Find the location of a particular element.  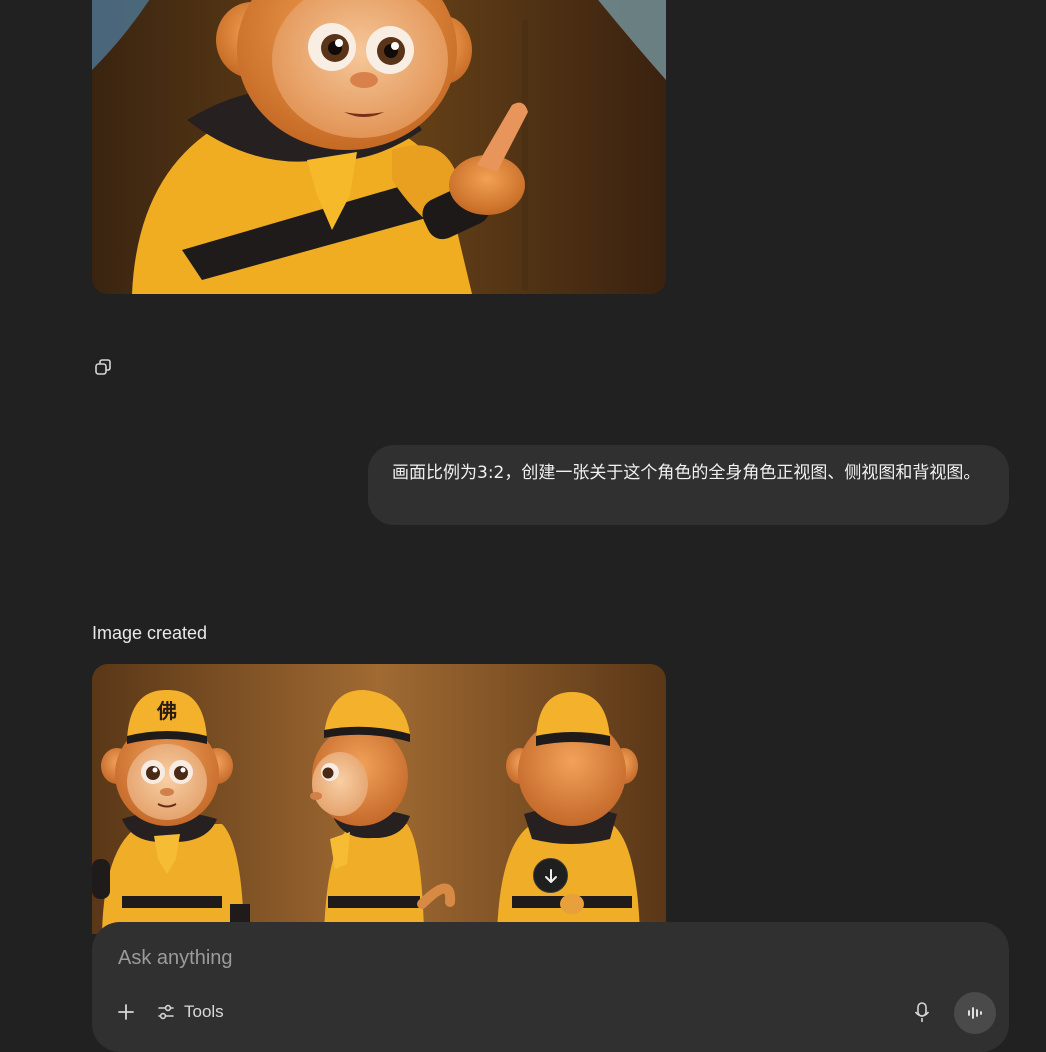

voice-waveform-icon is located at coordinates (975, 1013).